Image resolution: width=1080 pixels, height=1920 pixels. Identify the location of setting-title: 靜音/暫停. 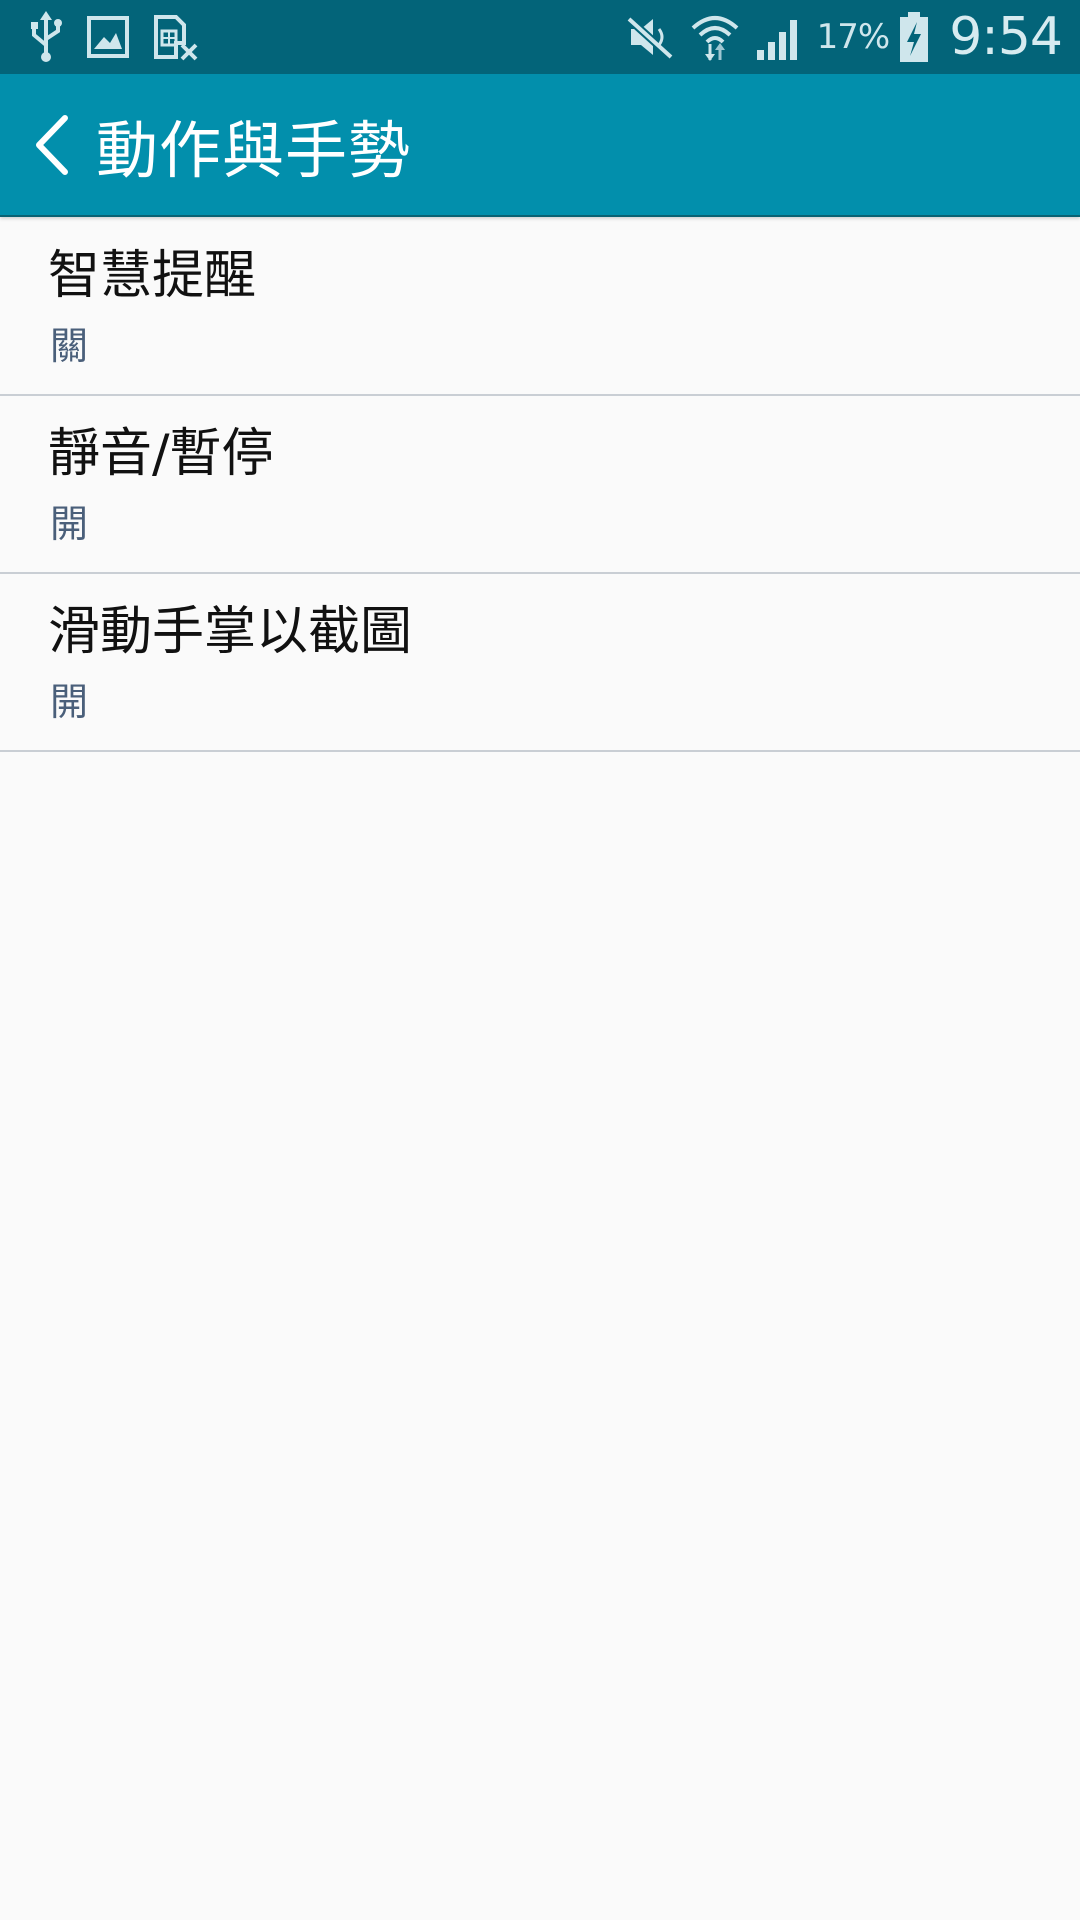
(161, 454).